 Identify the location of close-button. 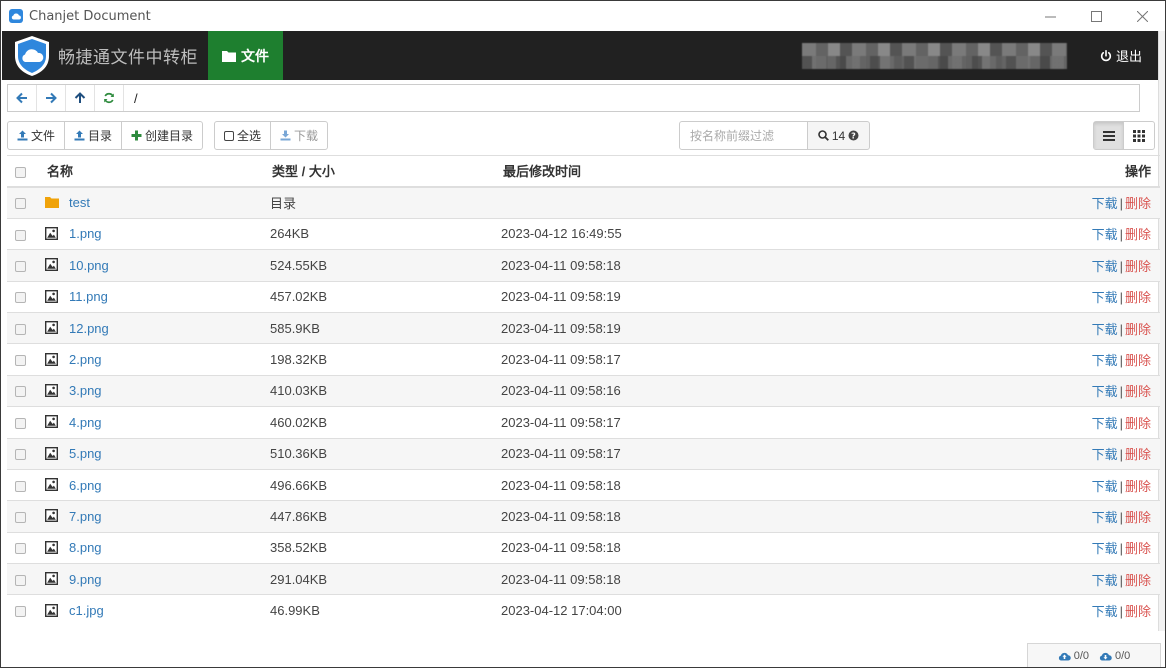
(1142, 16).